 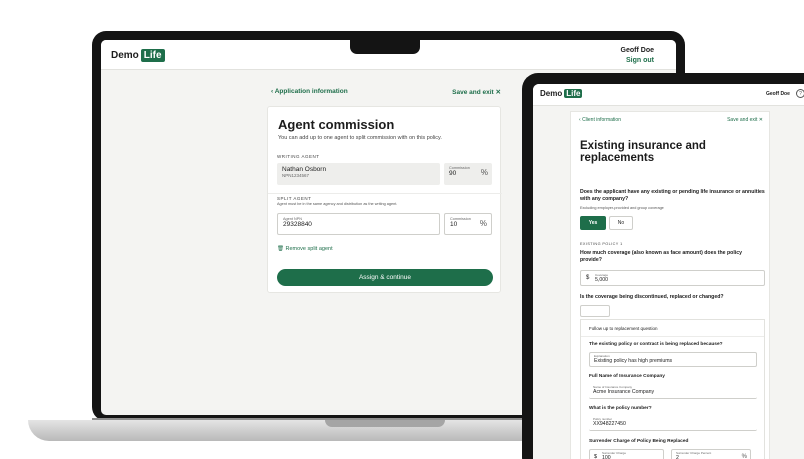 I want to click on section-divider, so click(x=385, y=193).